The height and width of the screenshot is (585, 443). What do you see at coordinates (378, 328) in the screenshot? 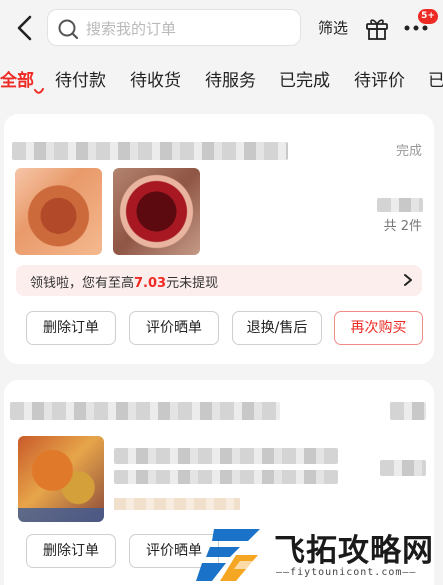
I see `buy-again-button: 再次购买` at bounding box center [378, 328].